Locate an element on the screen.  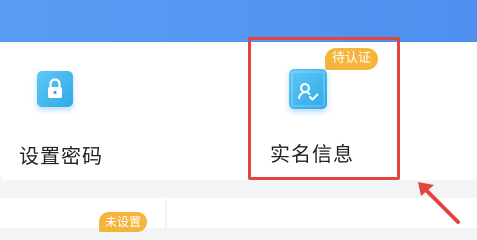
bottom-item-left: 未设置 is located at coordinates (82, 215).